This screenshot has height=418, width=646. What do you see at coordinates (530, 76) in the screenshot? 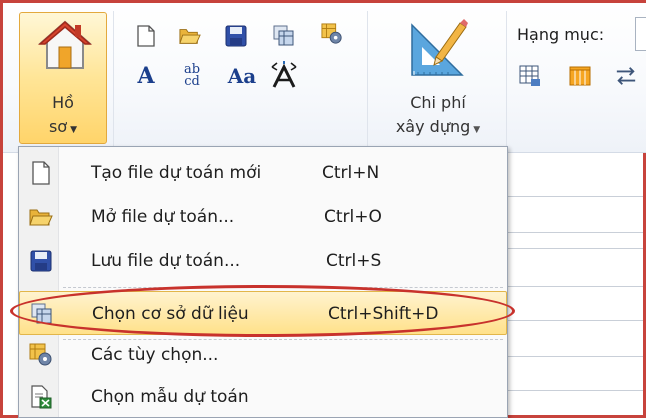
I see `grid-insert-icon` at bounding box center [530, 76].